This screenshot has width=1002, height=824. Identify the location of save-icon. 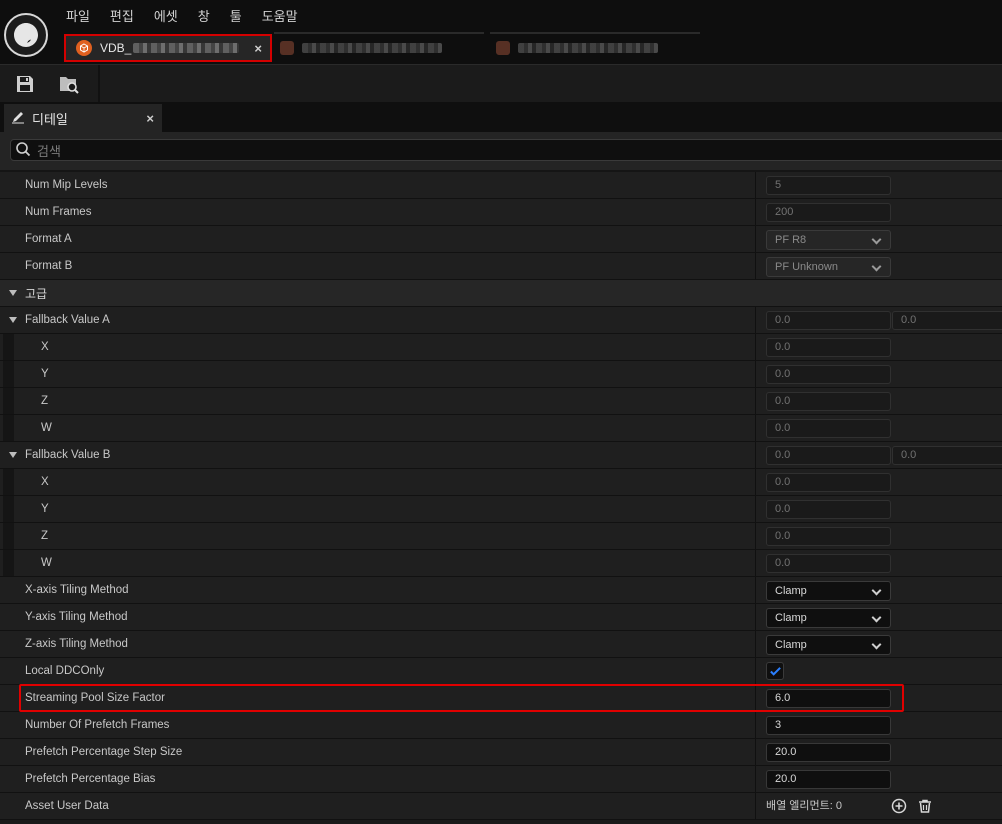
(25, 84).